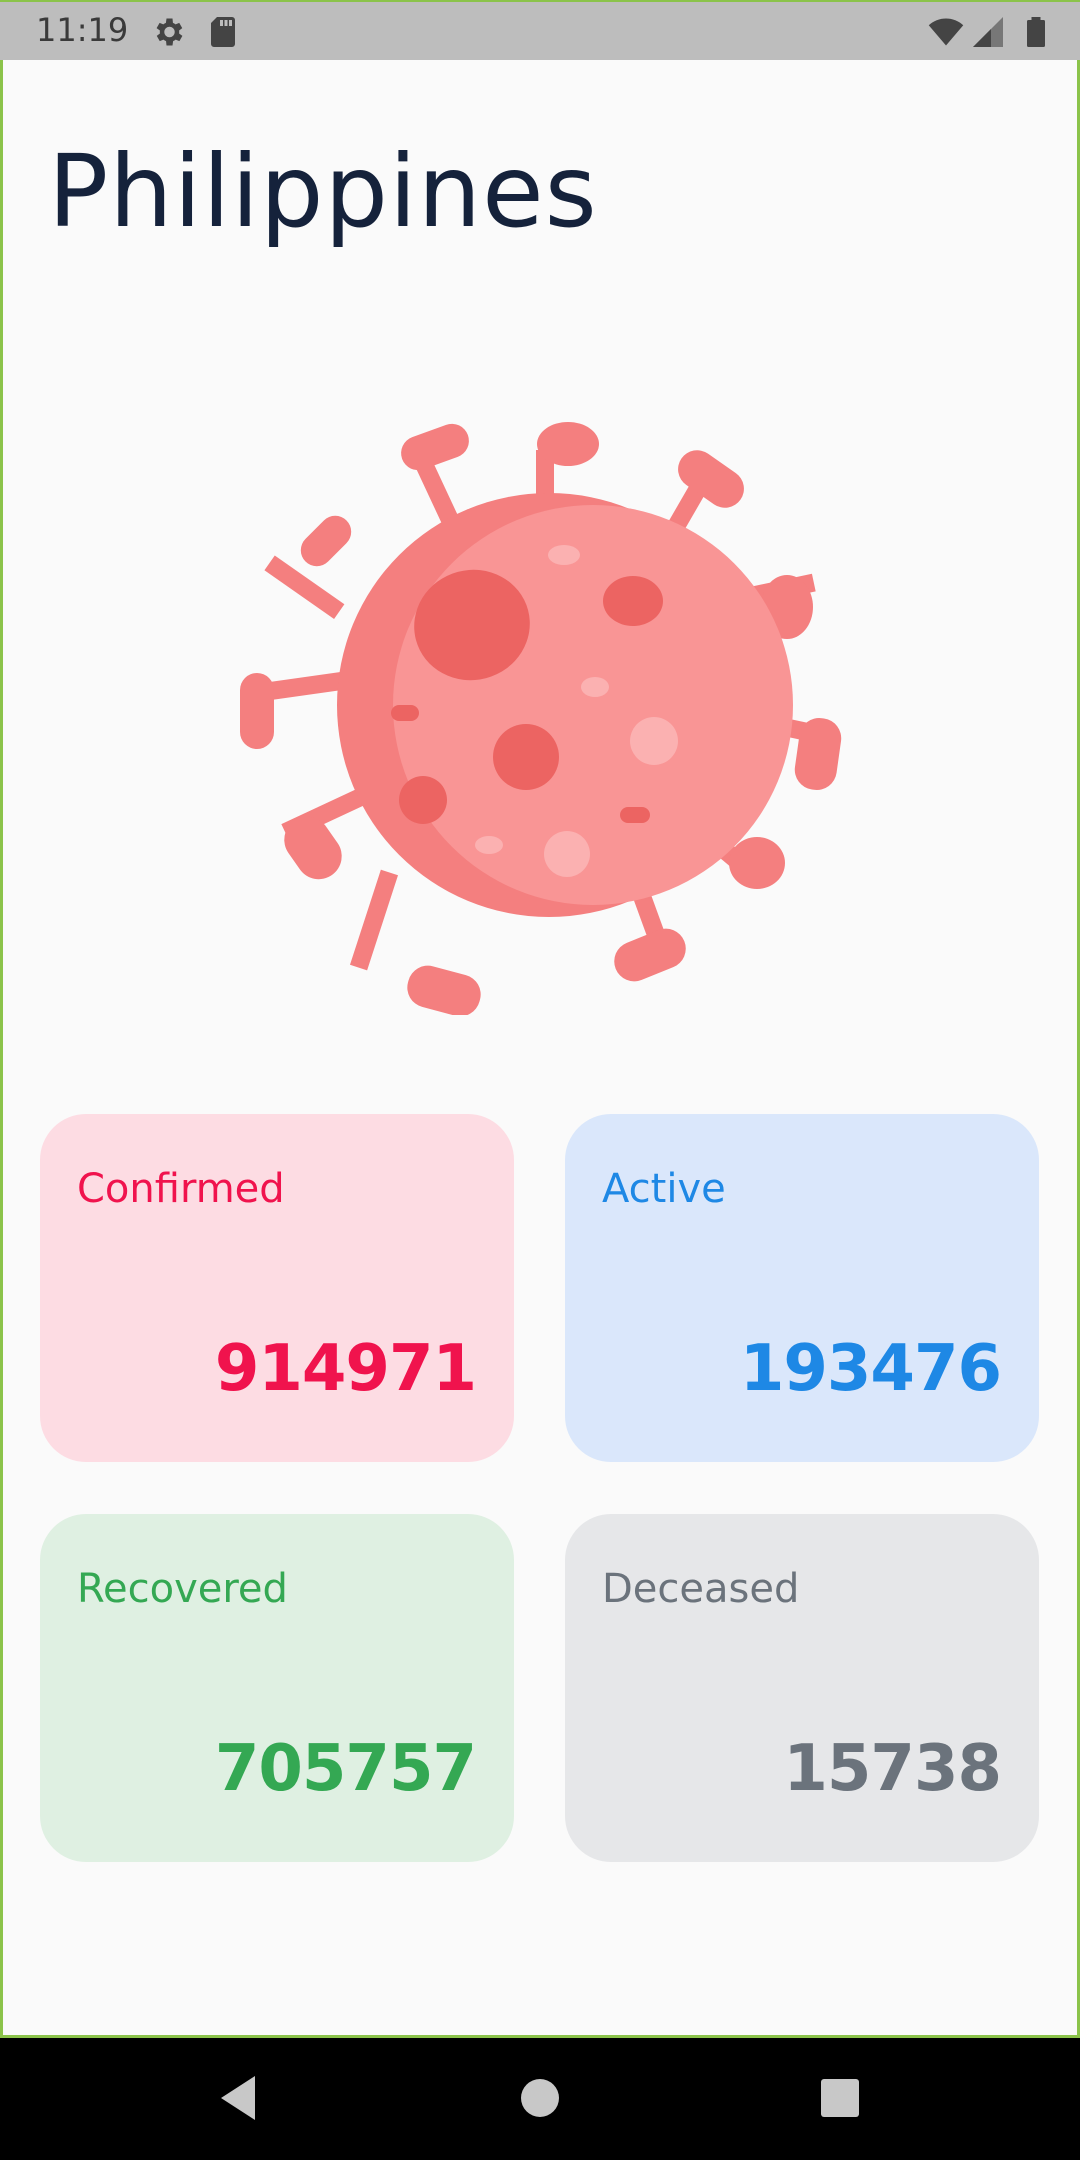 The width and height of the screenshot is (1080, 2160). What do you see at coordinates (169, 32) in the screenshot?
I see `settings-icon` at bounding box center [169, 32].